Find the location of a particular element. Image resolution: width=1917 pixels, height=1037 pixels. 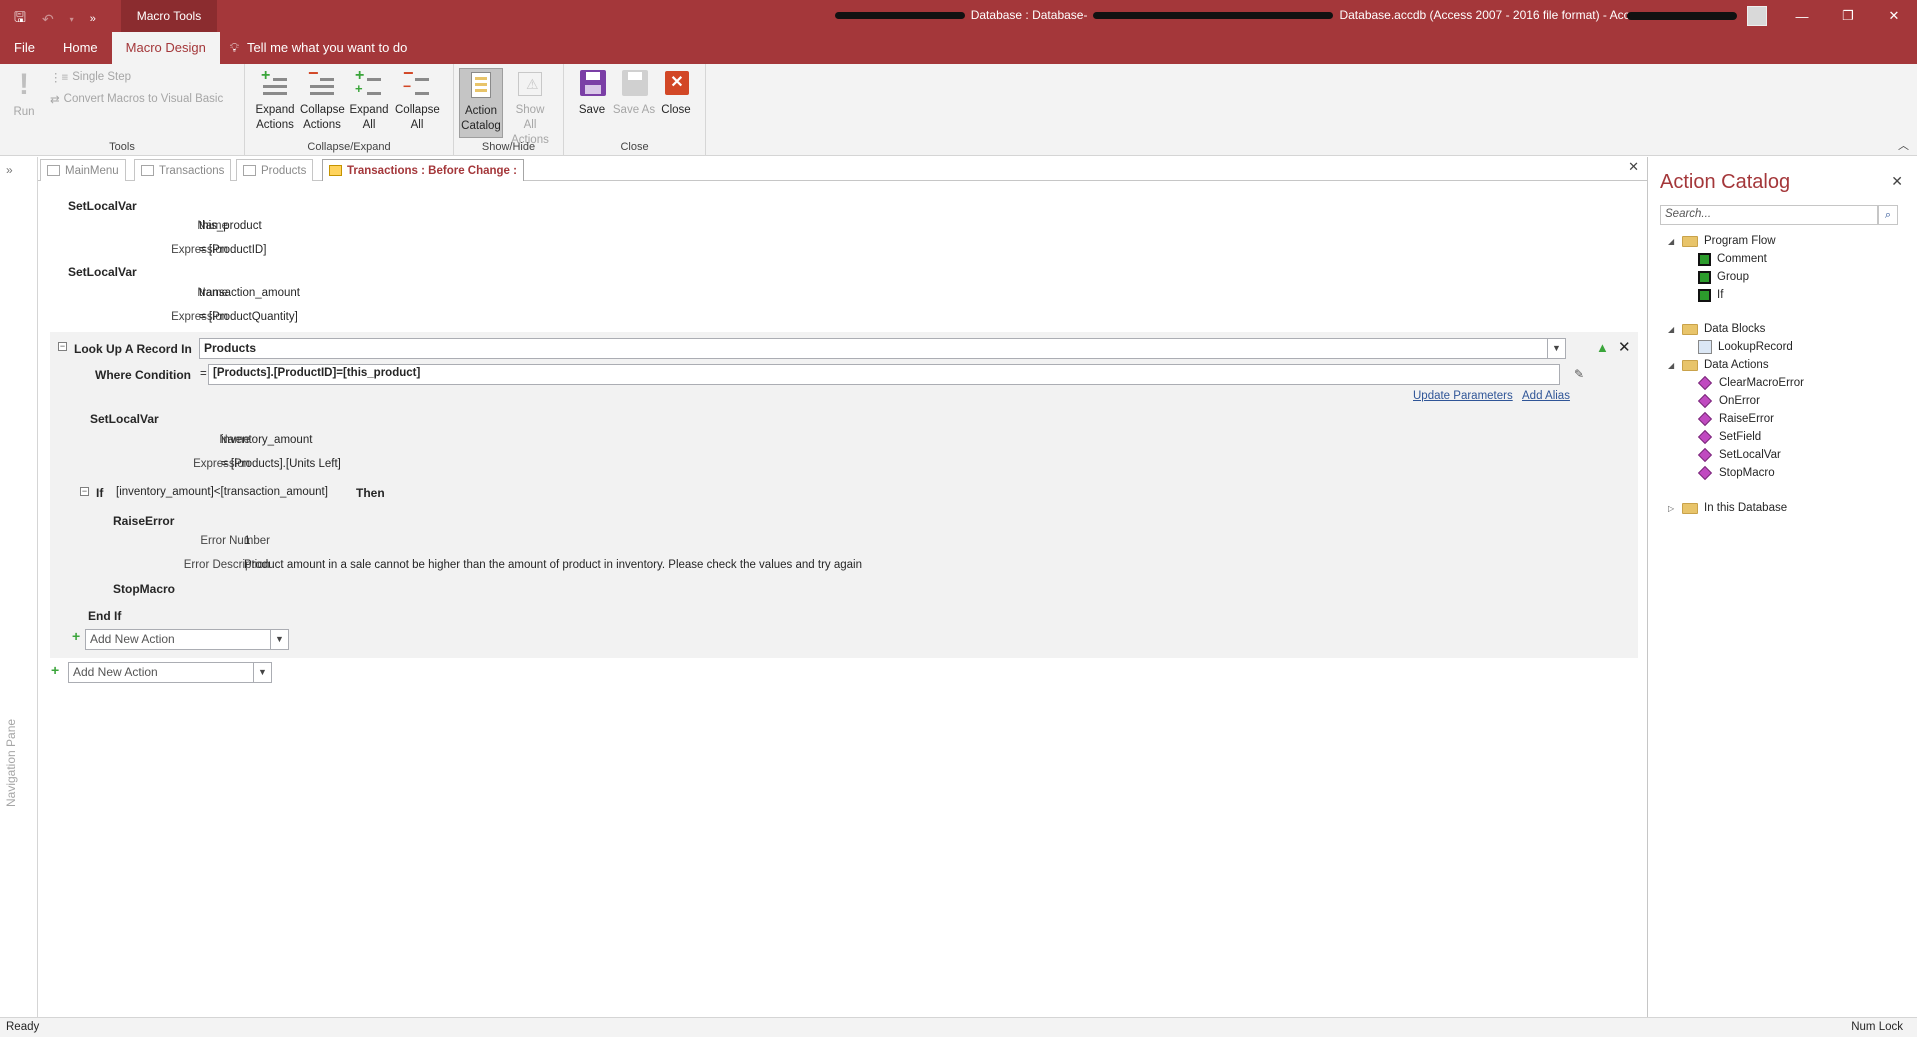

collapse-actions-label: Collapse Actions is located at coordinates (322, 117).